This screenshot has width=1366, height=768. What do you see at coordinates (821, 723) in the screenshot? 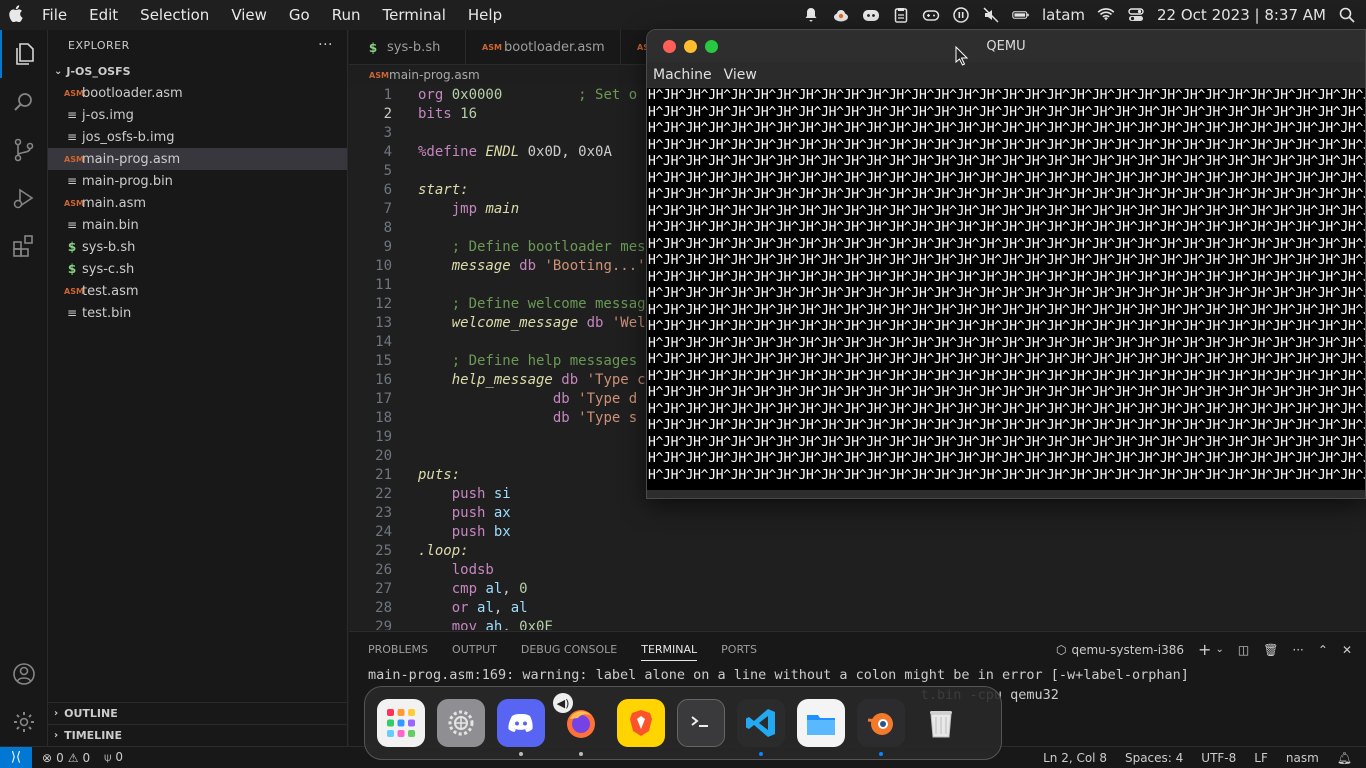
I see `files-icon` at bounding box center [821, 723].